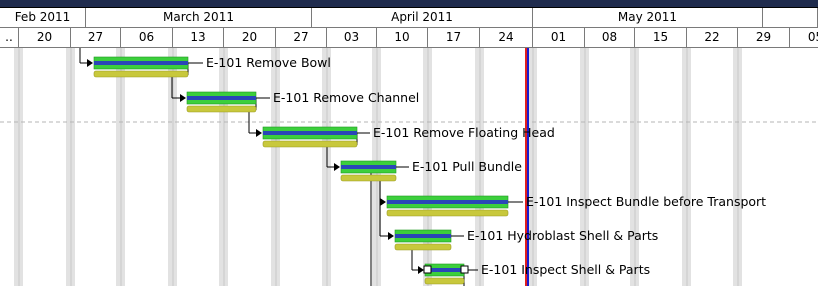 The image size is (818, 286). I want to click on timescale-week-cell: 22, so click(712, 38).